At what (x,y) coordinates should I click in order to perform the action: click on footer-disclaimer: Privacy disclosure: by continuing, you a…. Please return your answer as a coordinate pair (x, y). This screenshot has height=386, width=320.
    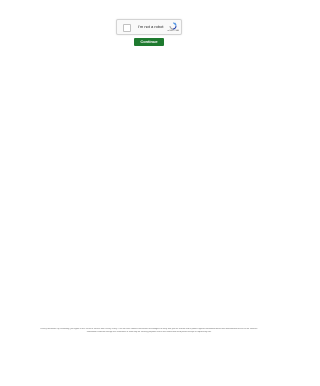
    Looking at the image, I should click on (149, 331).